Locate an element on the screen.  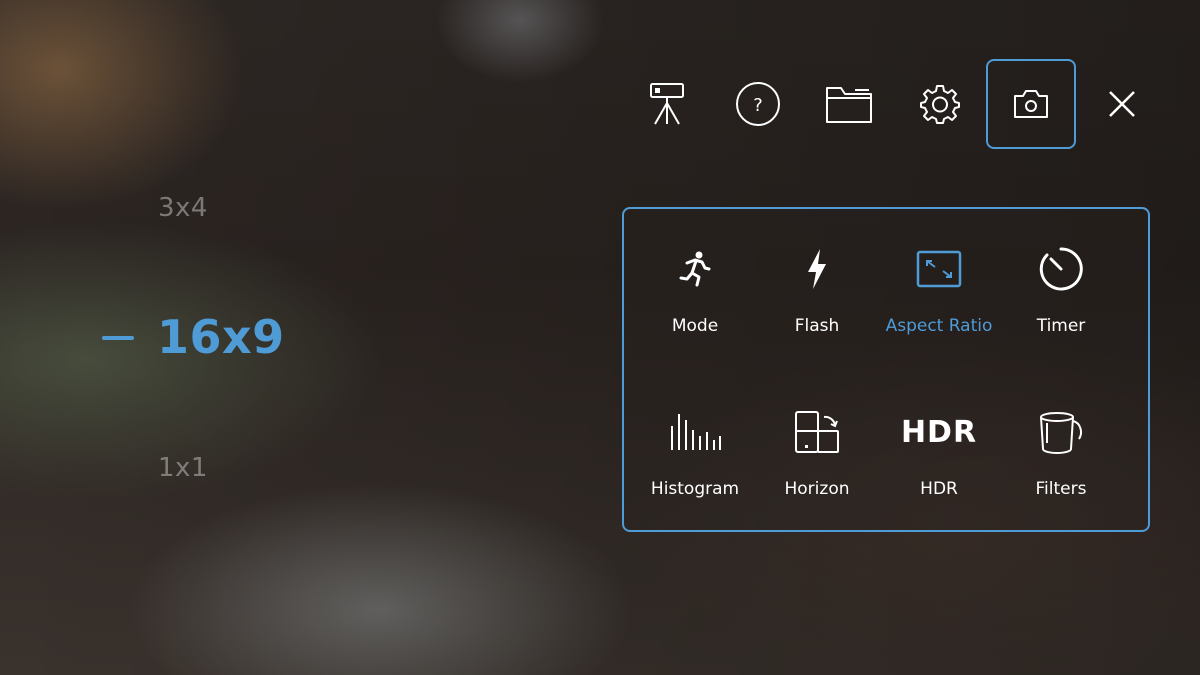
help-button: ? is located at coordinates (758, 104).